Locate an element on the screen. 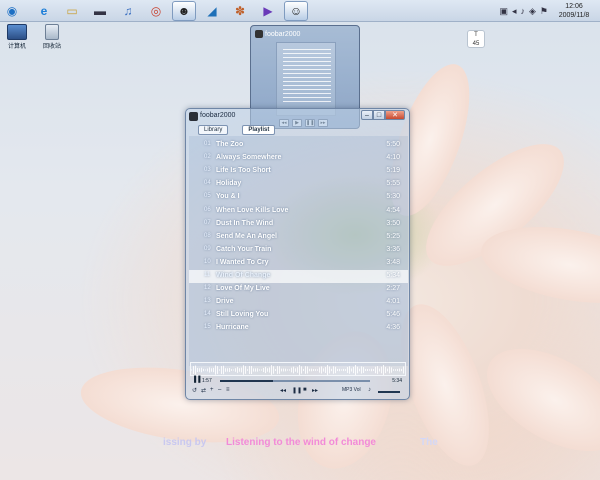 The height and width of the screenshot is (480, 600). add-icon: + is located at coordinates (212, 390).